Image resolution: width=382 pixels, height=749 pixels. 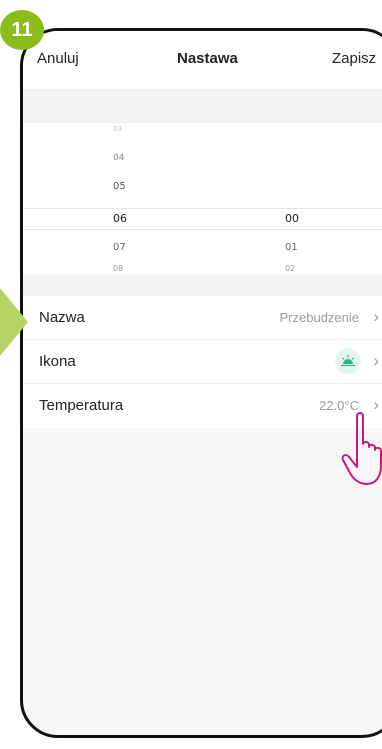 What do you see at coordinates (202, 219) in the screenshot?
I see `selection-band` at bounding box center [202, 219].